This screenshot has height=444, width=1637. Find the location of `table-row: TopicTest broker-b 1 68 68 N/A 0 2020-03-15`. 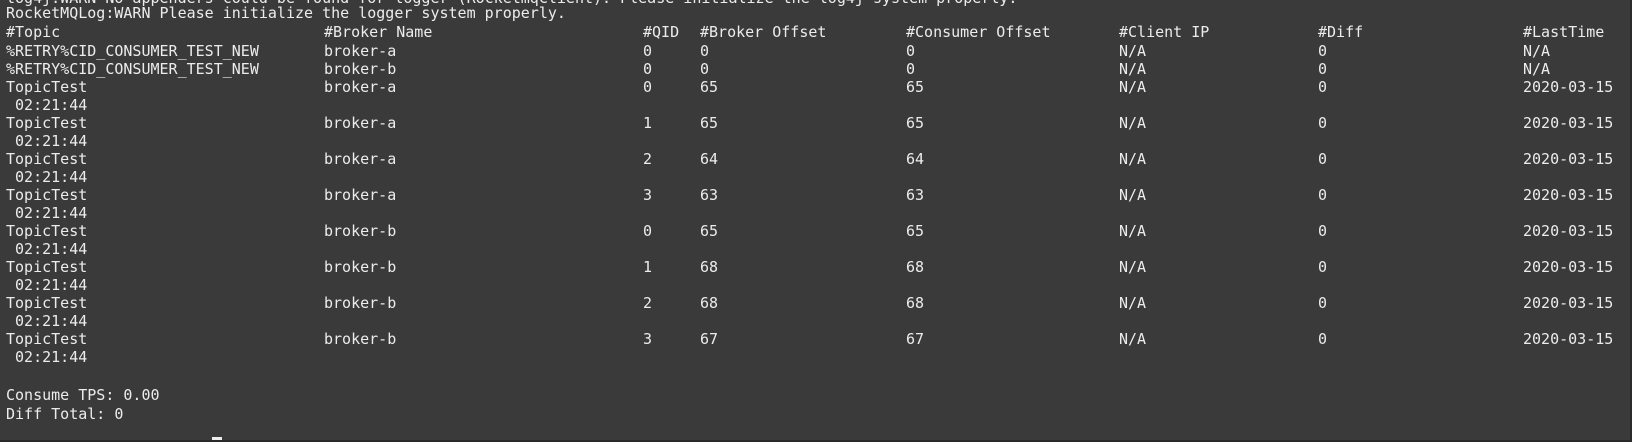

table-row: TopicTest broker-b 1 68 68 N/A 0 2020-03-15 is located at coordinates (815, 267).